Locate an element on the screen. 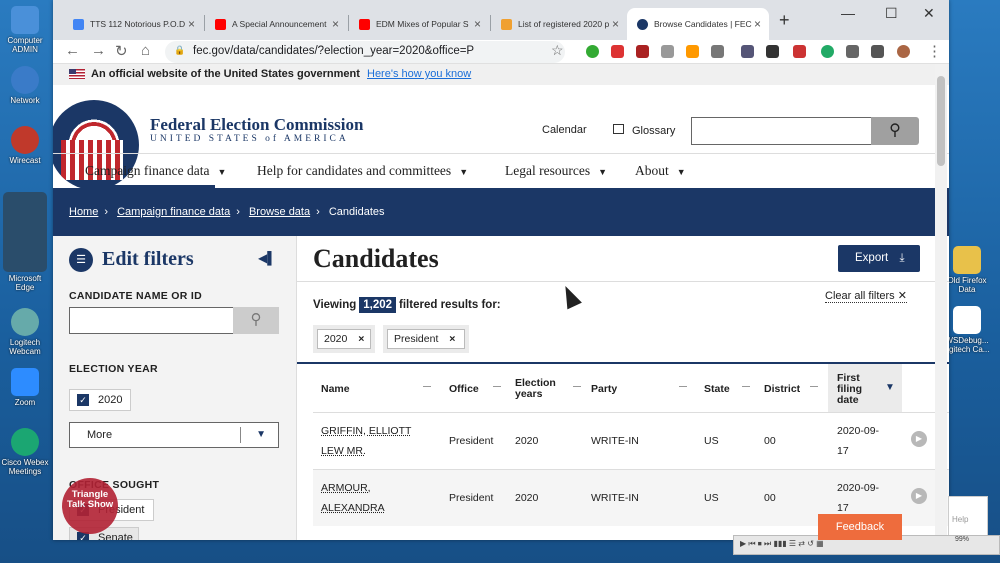 The height and width of the screenshot is (563, 1000). bookmark-star-icon: ☆ is located at coordinates (557, 50).